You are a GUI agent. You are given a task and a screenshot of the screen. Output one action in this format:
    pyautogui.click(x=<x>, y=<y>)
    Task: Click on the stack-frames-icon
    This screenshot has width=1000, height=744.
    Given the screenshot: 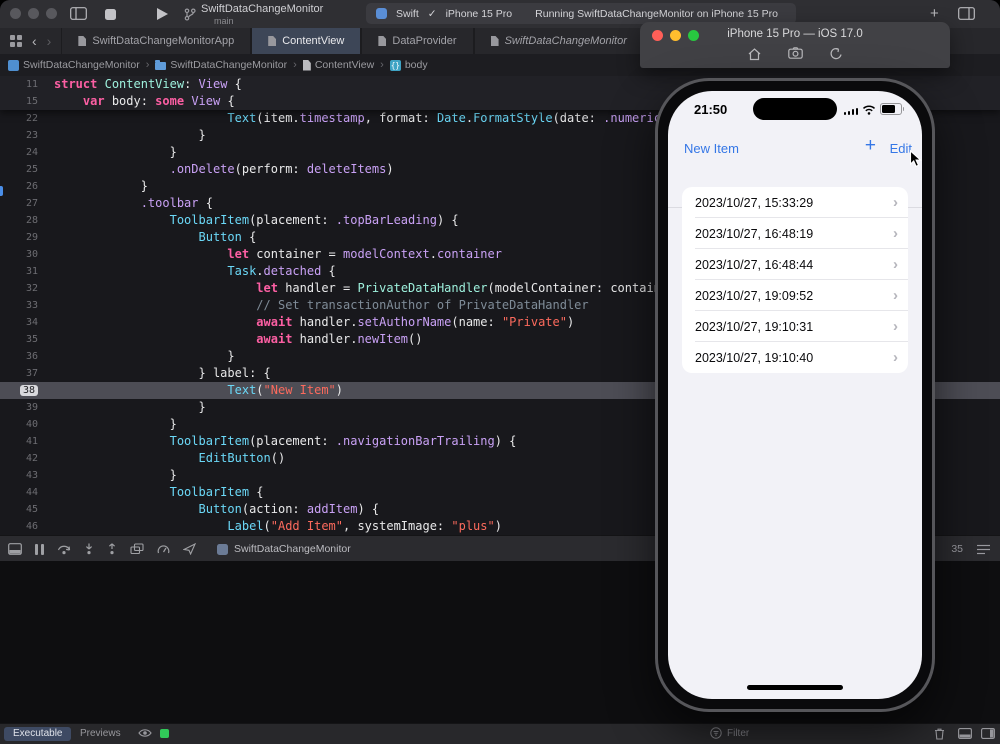 What is the action you would take?
    pyautogui.click(x=983, y=549)
    